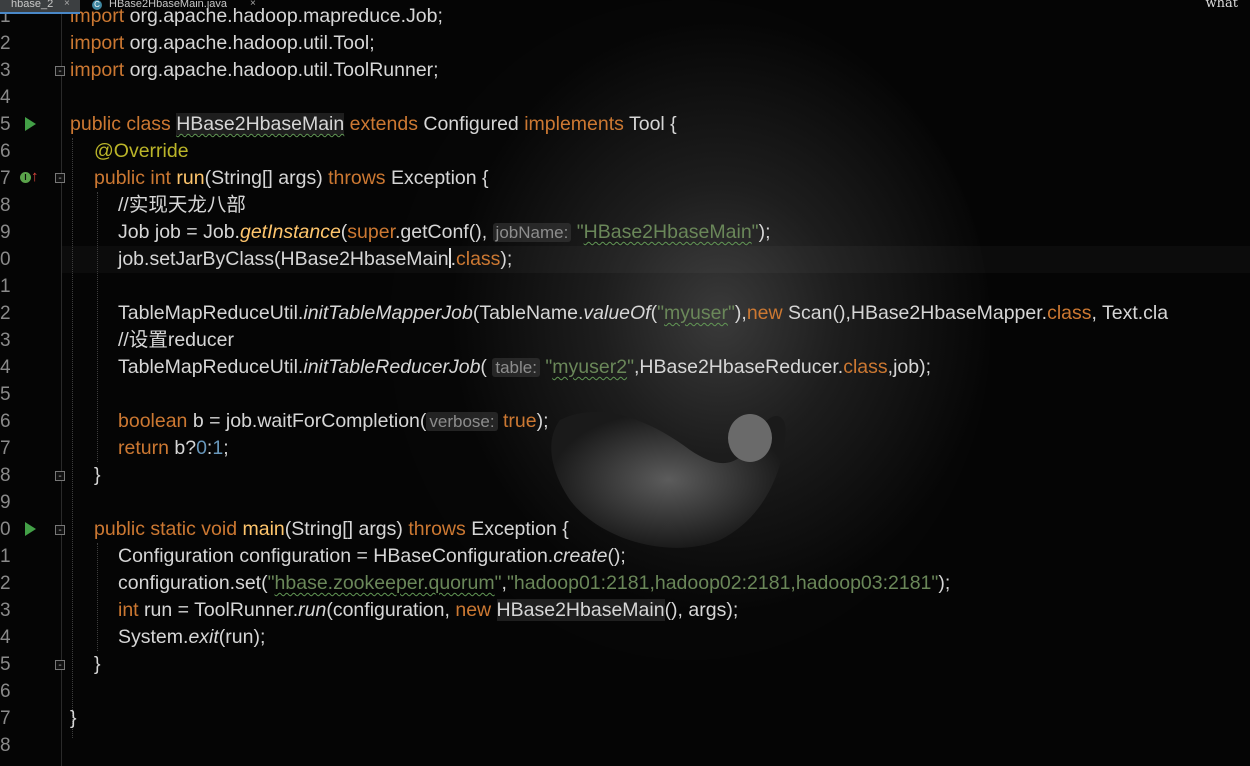  Describe the element at coordinates (1221, 5) in the screenshot. I see `overlay-text: what` at that location.